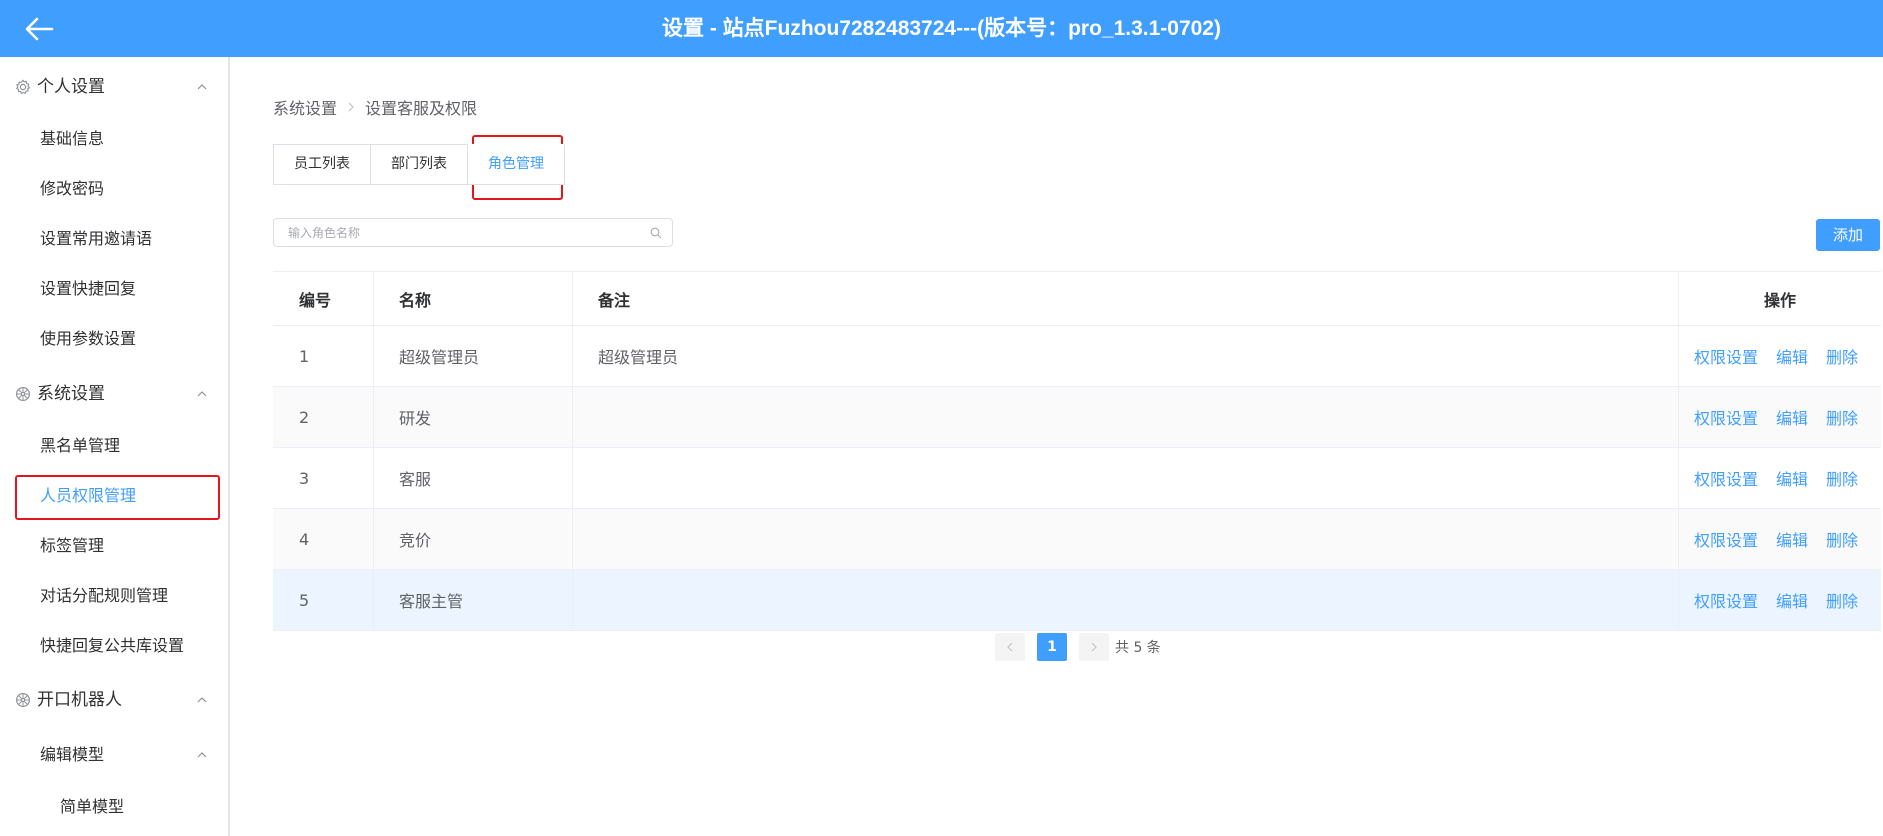 This screenshot has height=836, width=1883. Describe the element at coordinates (473, 298) in the screenshot. I see `column-header-name: 名称` at that location.